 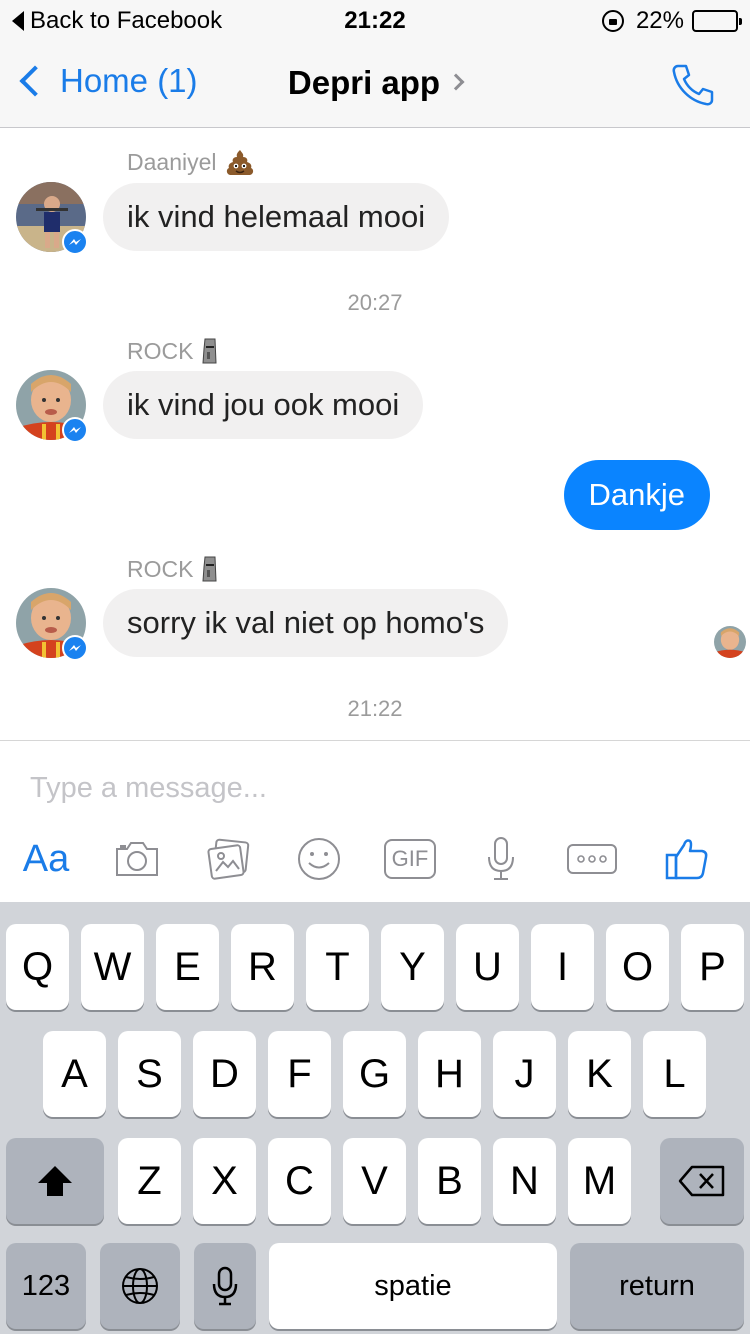 I want to click on key-u: U, so click(x=487, y=967).